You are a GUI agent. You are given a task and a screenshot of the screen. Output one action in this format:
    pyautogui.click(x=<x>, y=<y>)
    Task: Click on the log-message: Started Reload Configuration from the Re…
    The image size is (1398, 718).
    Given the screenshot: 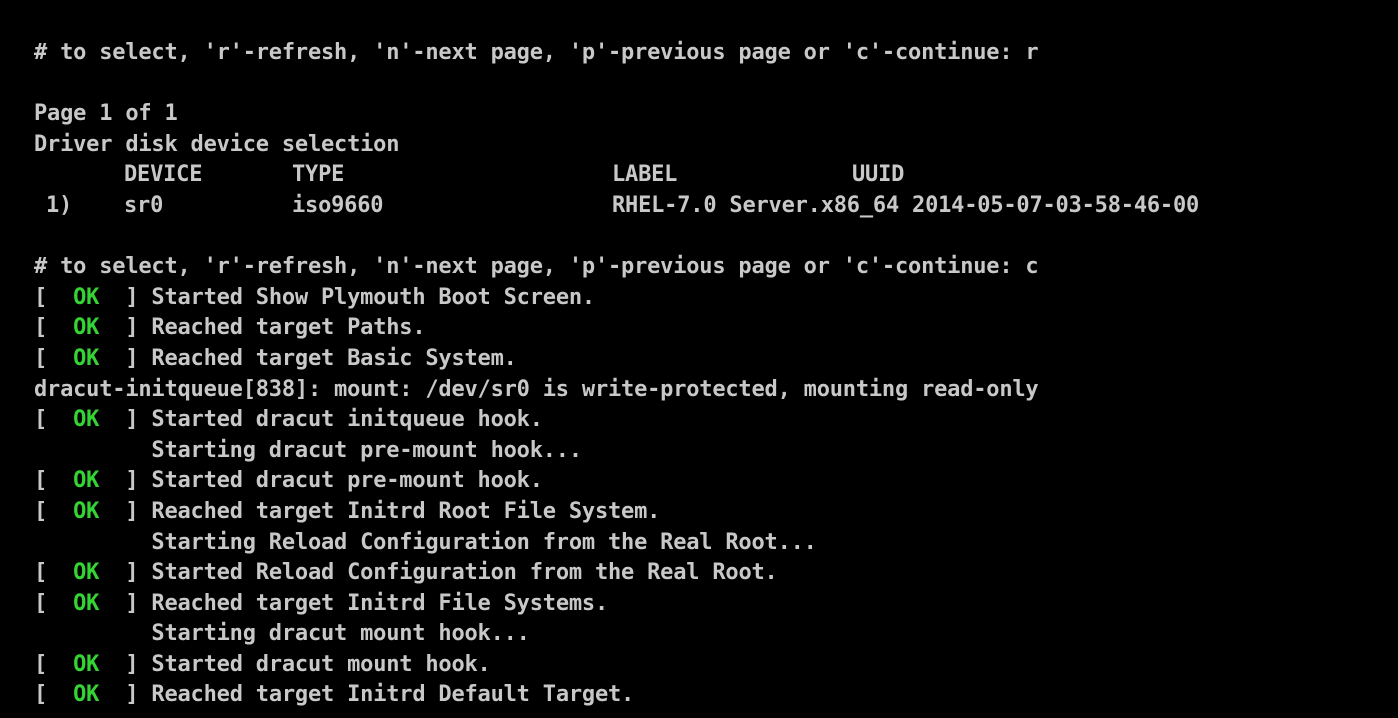 What is the action you would take?
    pyautogui.click(x=464, y=573)
    